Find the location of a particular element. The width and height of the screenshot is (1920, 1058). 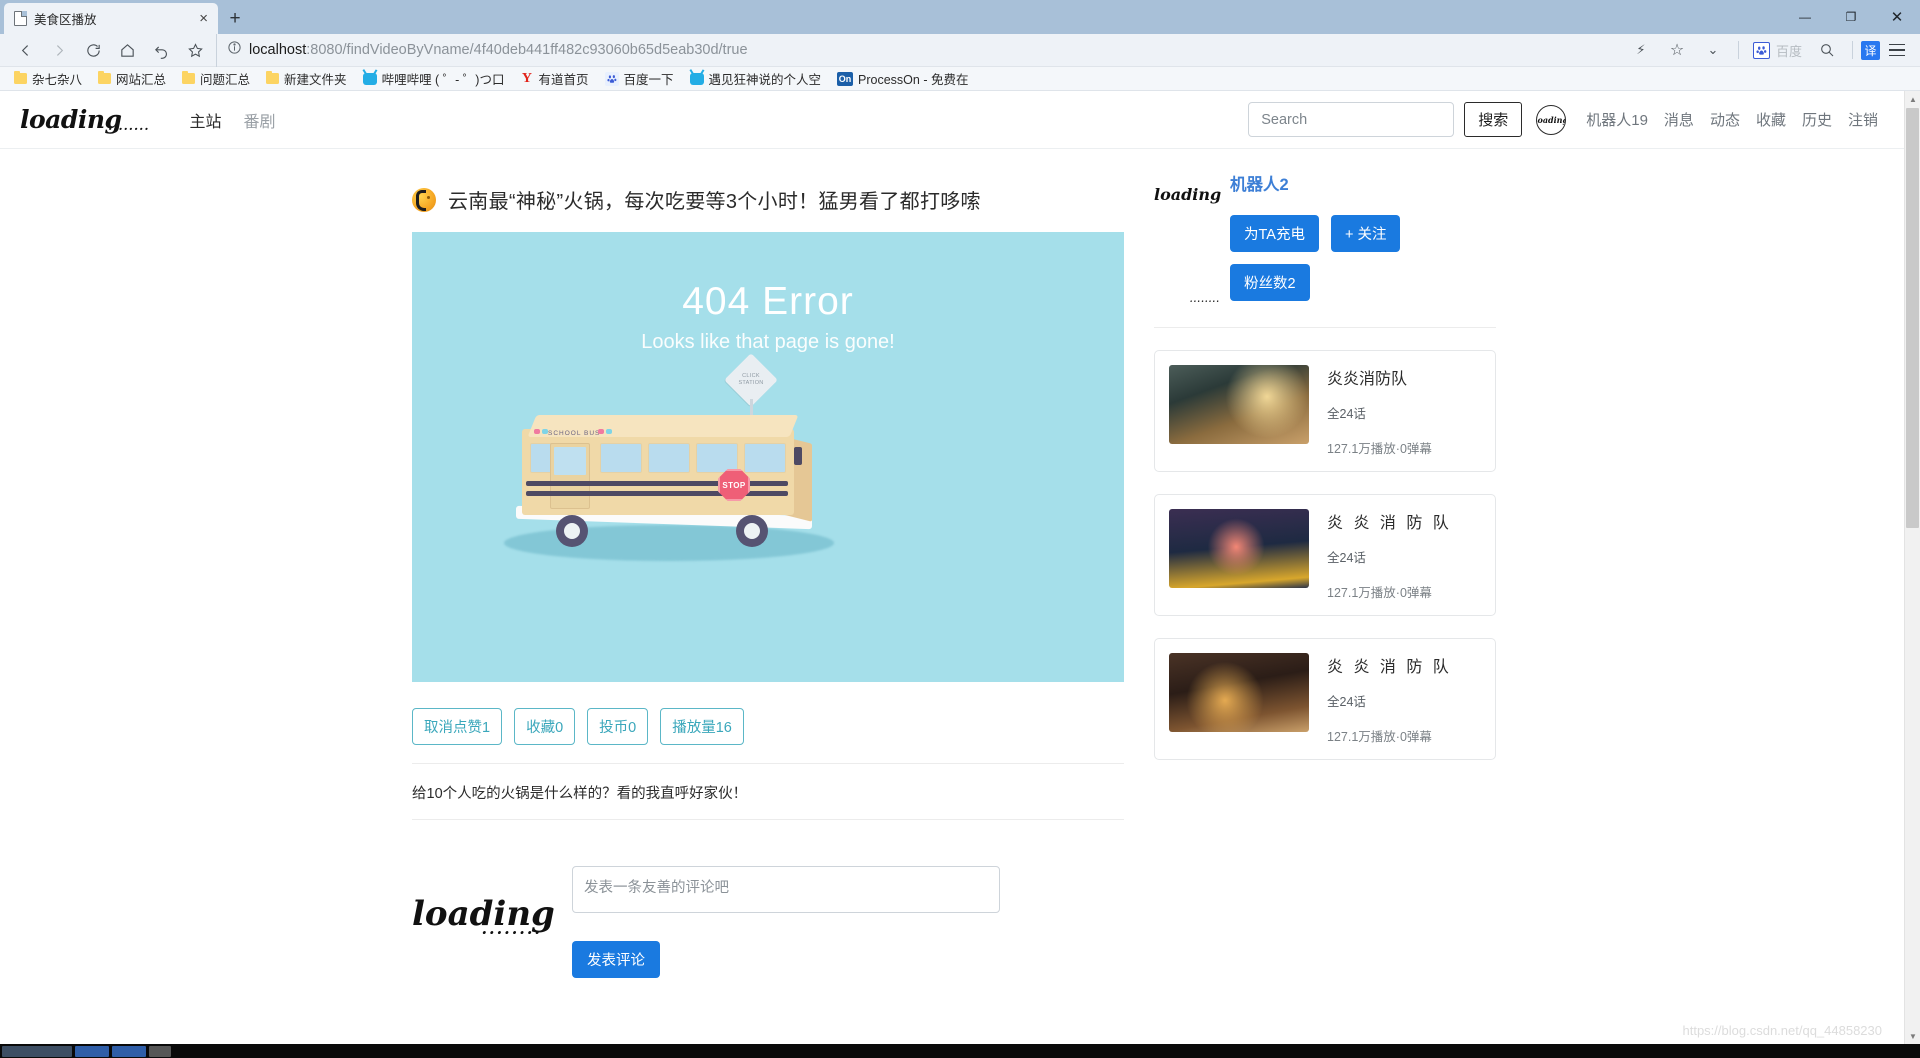

fans-count-button: 粉丝数2 is located at coordinates (1270, 282).